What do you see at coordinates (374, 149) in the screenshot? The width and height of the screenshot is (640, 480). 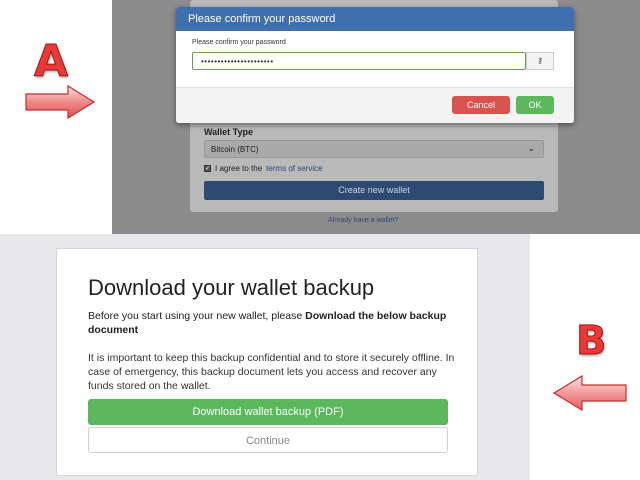 I see `wallet-type-select: Bitcoin (BTC) ⌄` at bounding box center [374, 149].